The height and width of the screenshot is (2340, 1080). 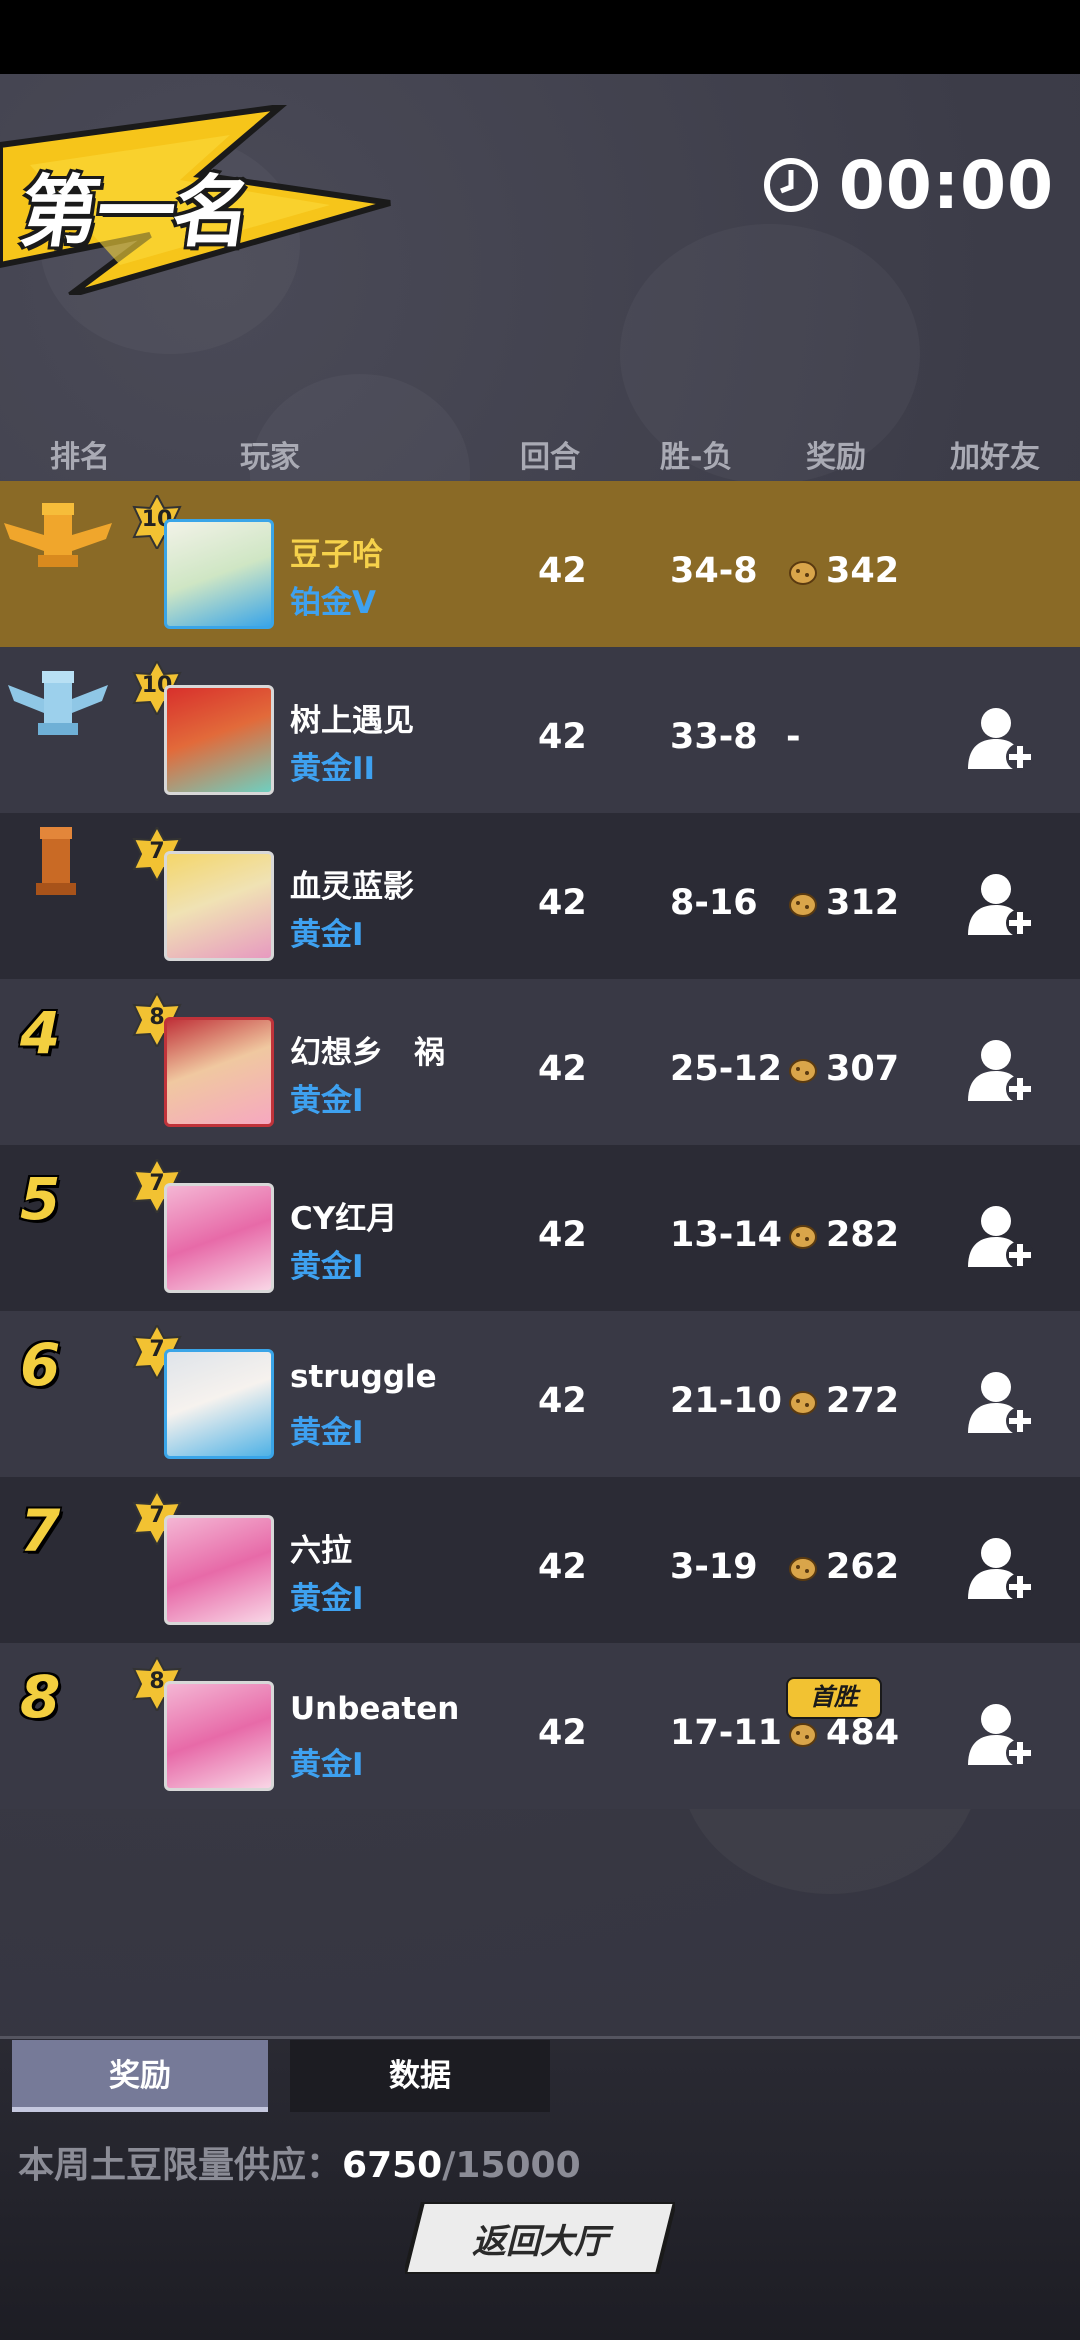 What do you see at coordinates (842, 1235) in the screenshot?
I see `reward: 282` at bounding box center [842, 1235].